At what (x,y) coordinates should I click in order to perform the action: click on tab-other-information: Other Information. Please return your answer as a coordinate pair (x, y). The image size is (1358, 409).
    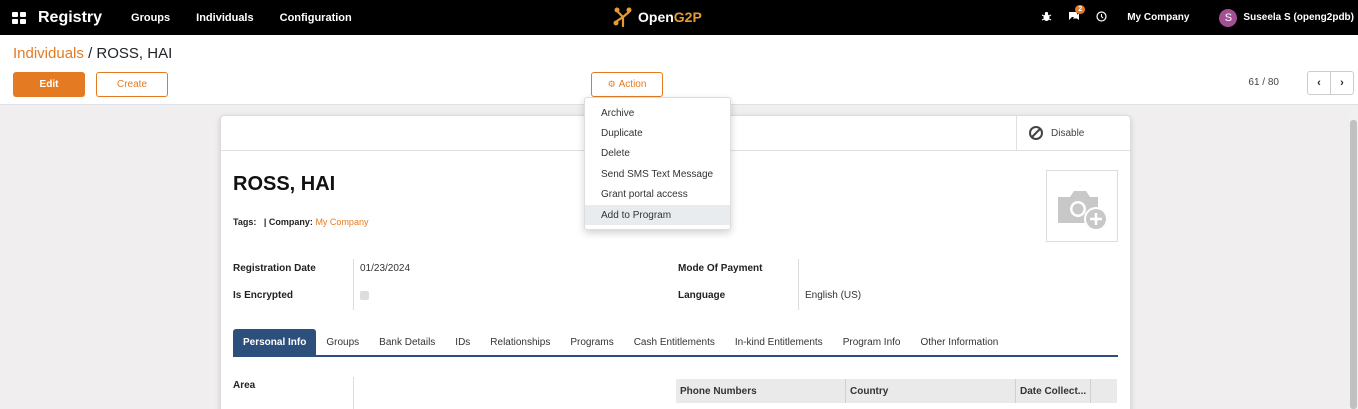
    Looking at the image, I should click on (960, 342).